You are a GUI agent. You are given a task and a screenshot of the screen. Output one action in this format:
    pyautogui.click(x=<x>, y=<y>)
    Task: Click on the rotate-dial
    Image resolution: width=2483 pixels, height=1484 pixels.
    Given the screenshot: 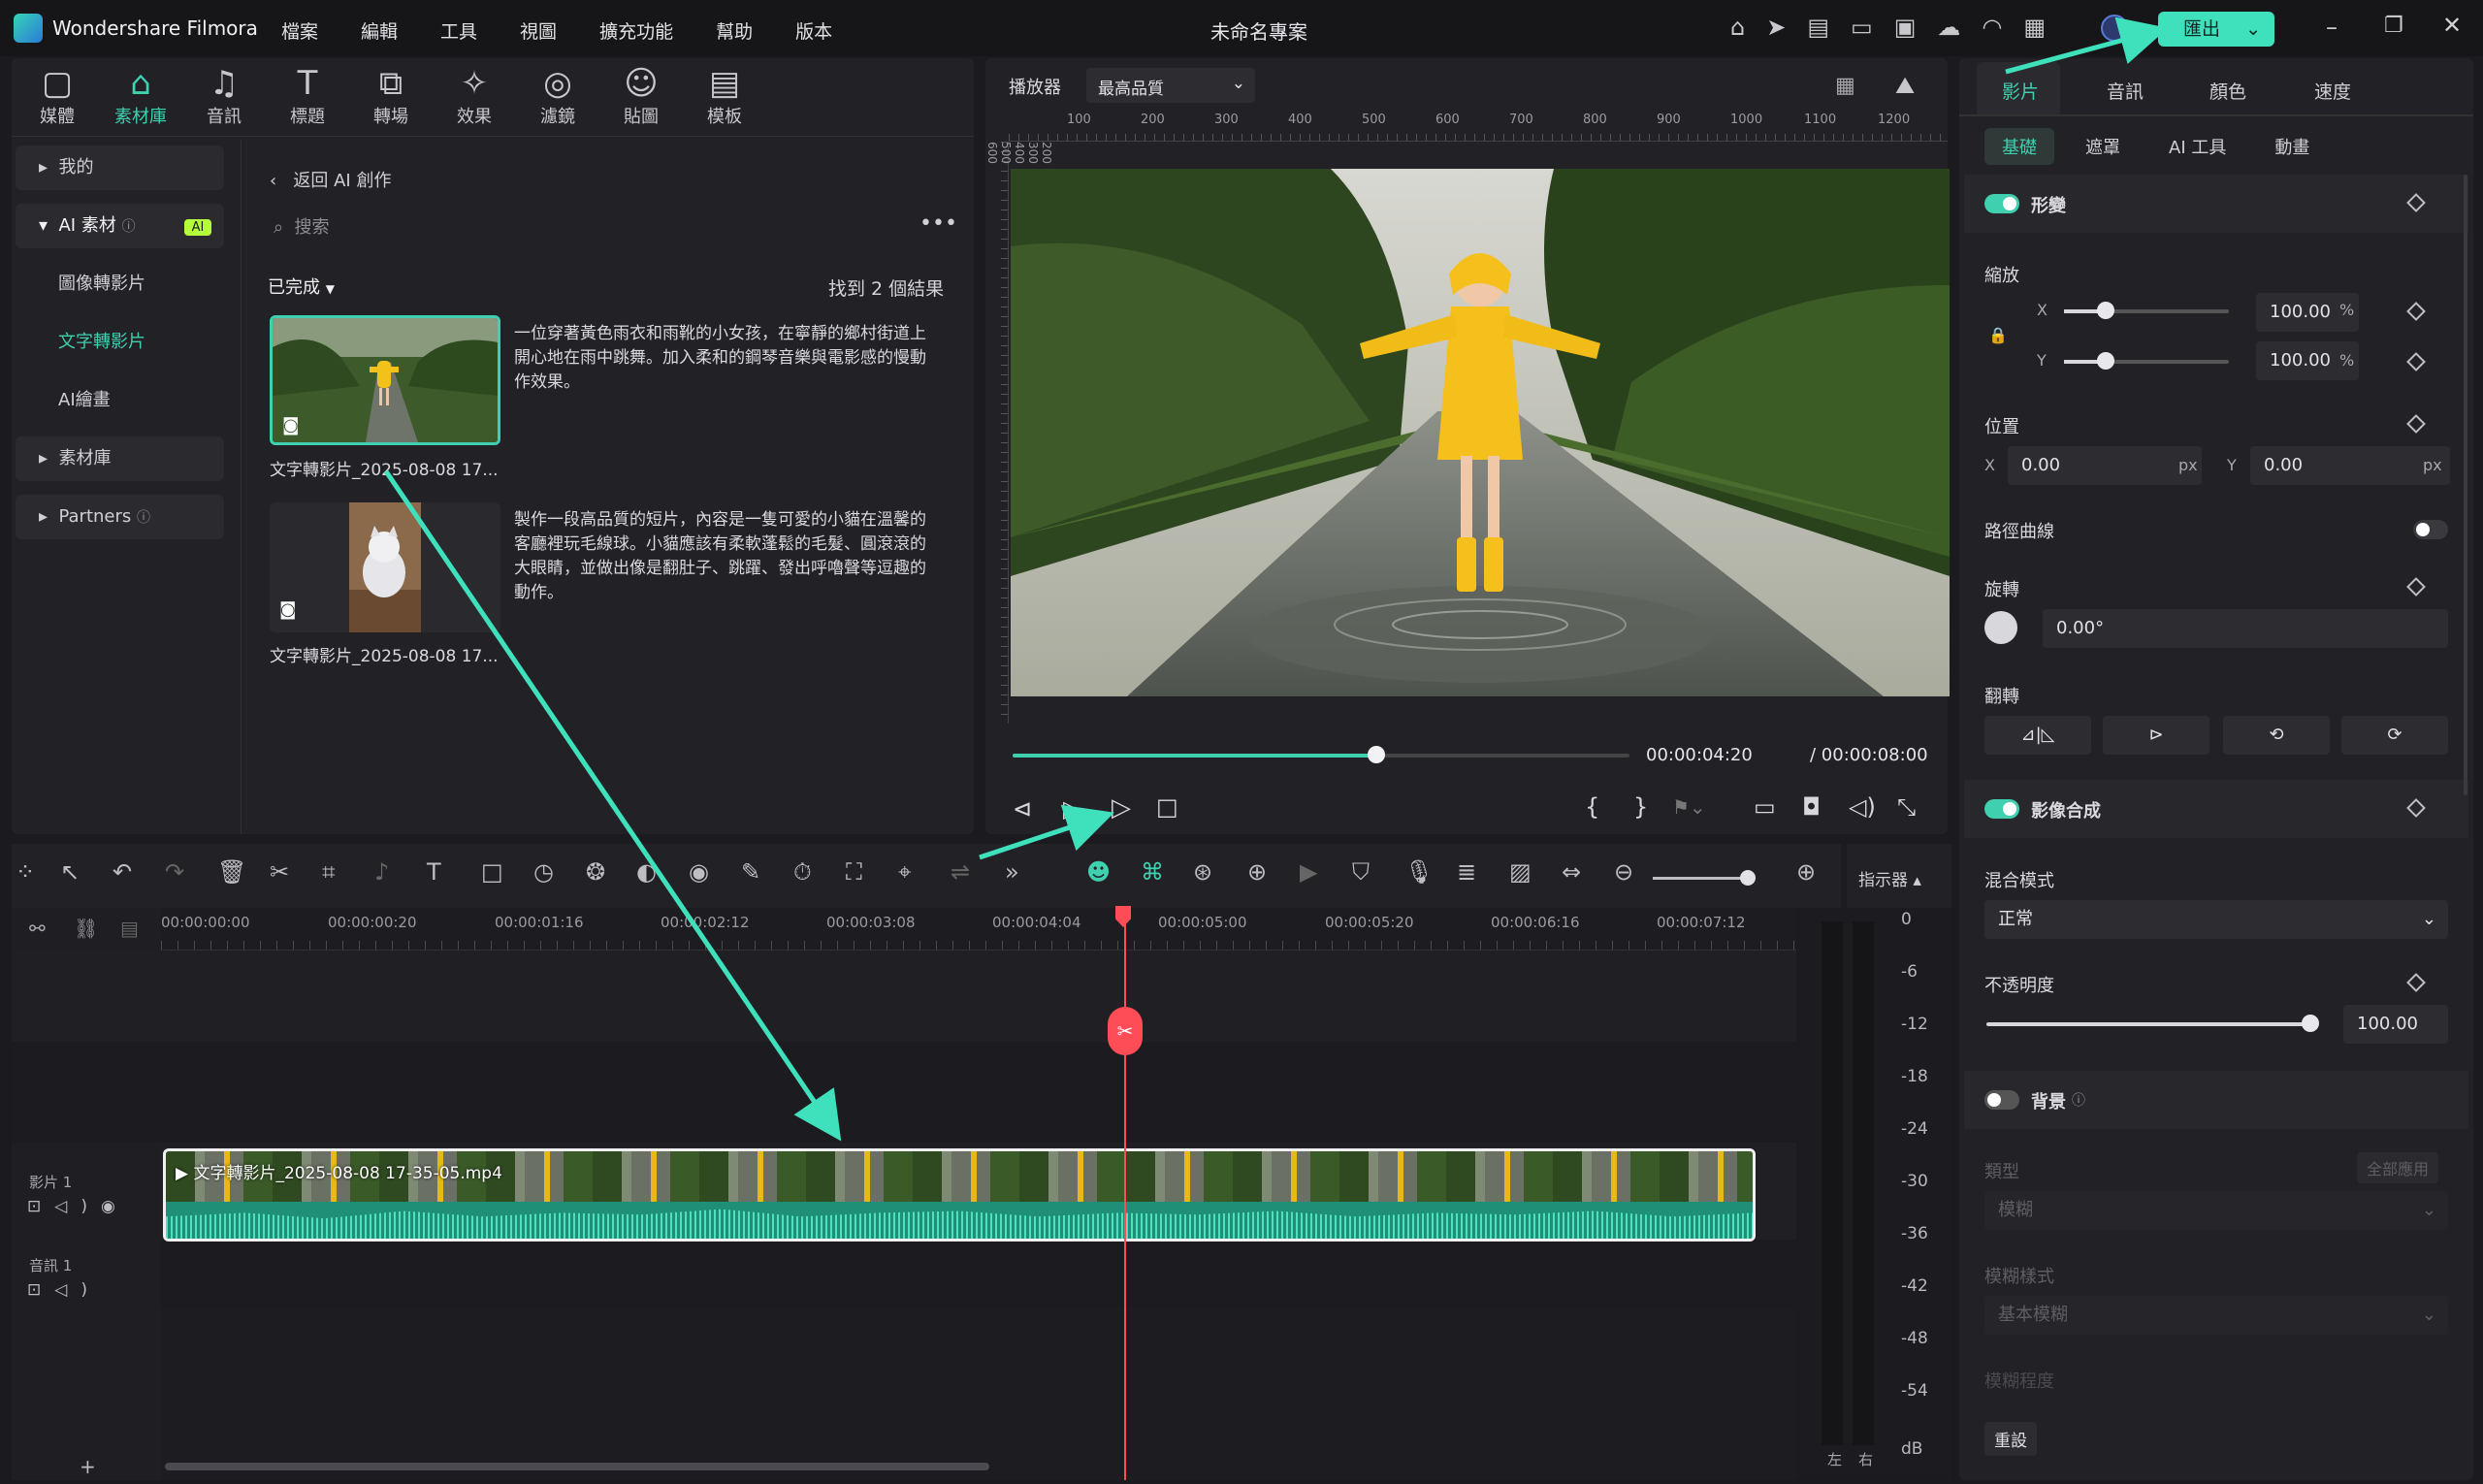 What is the action you would take?
    pyautogui.click(x=2000, y=628)
    